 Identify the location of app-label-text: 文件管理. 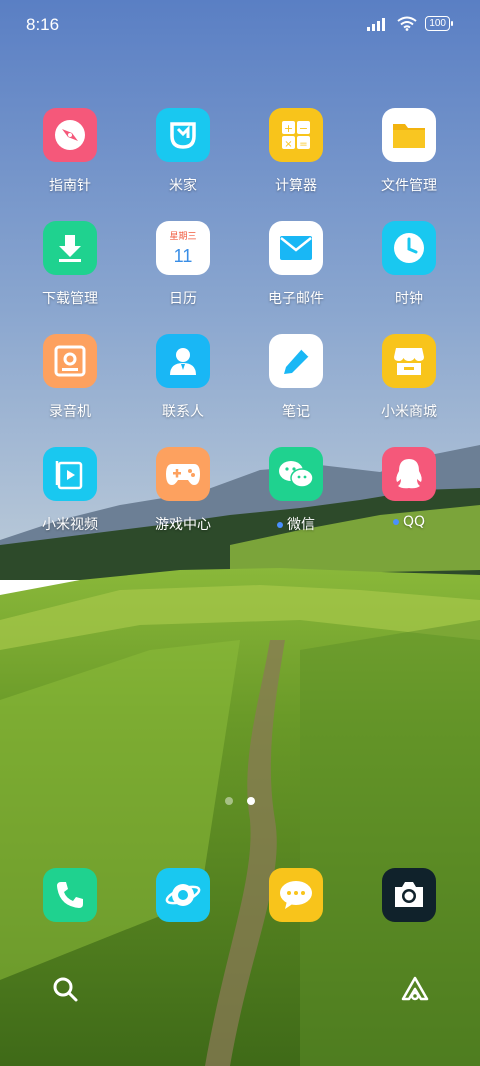
(409, 186).